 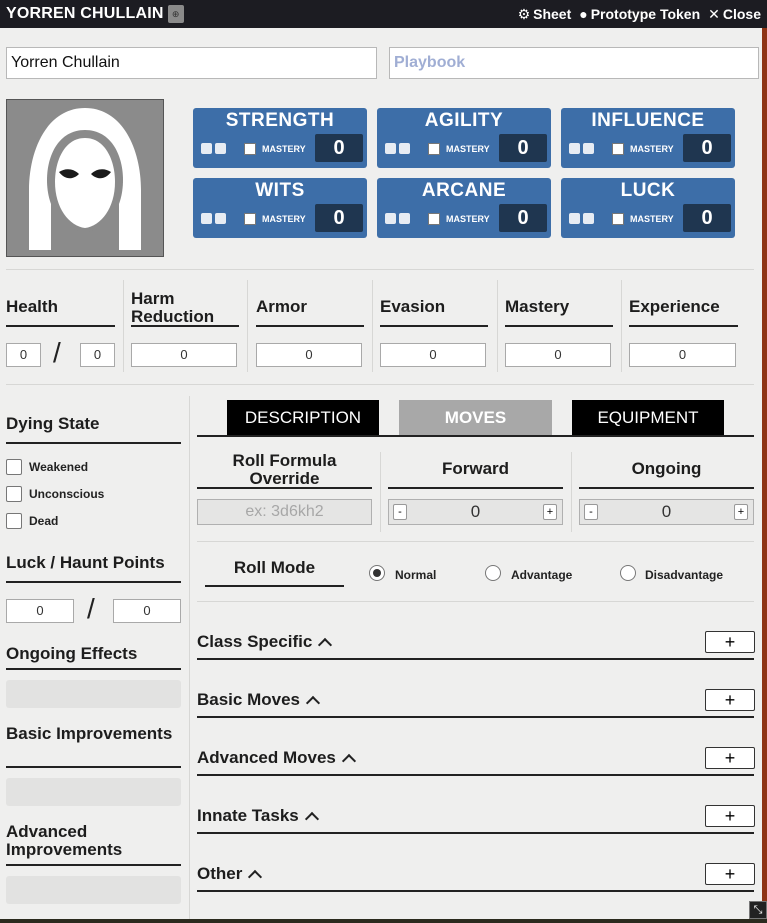 I want to click on ongoing-stepper: - 0 +, so click(x=666, y=512).